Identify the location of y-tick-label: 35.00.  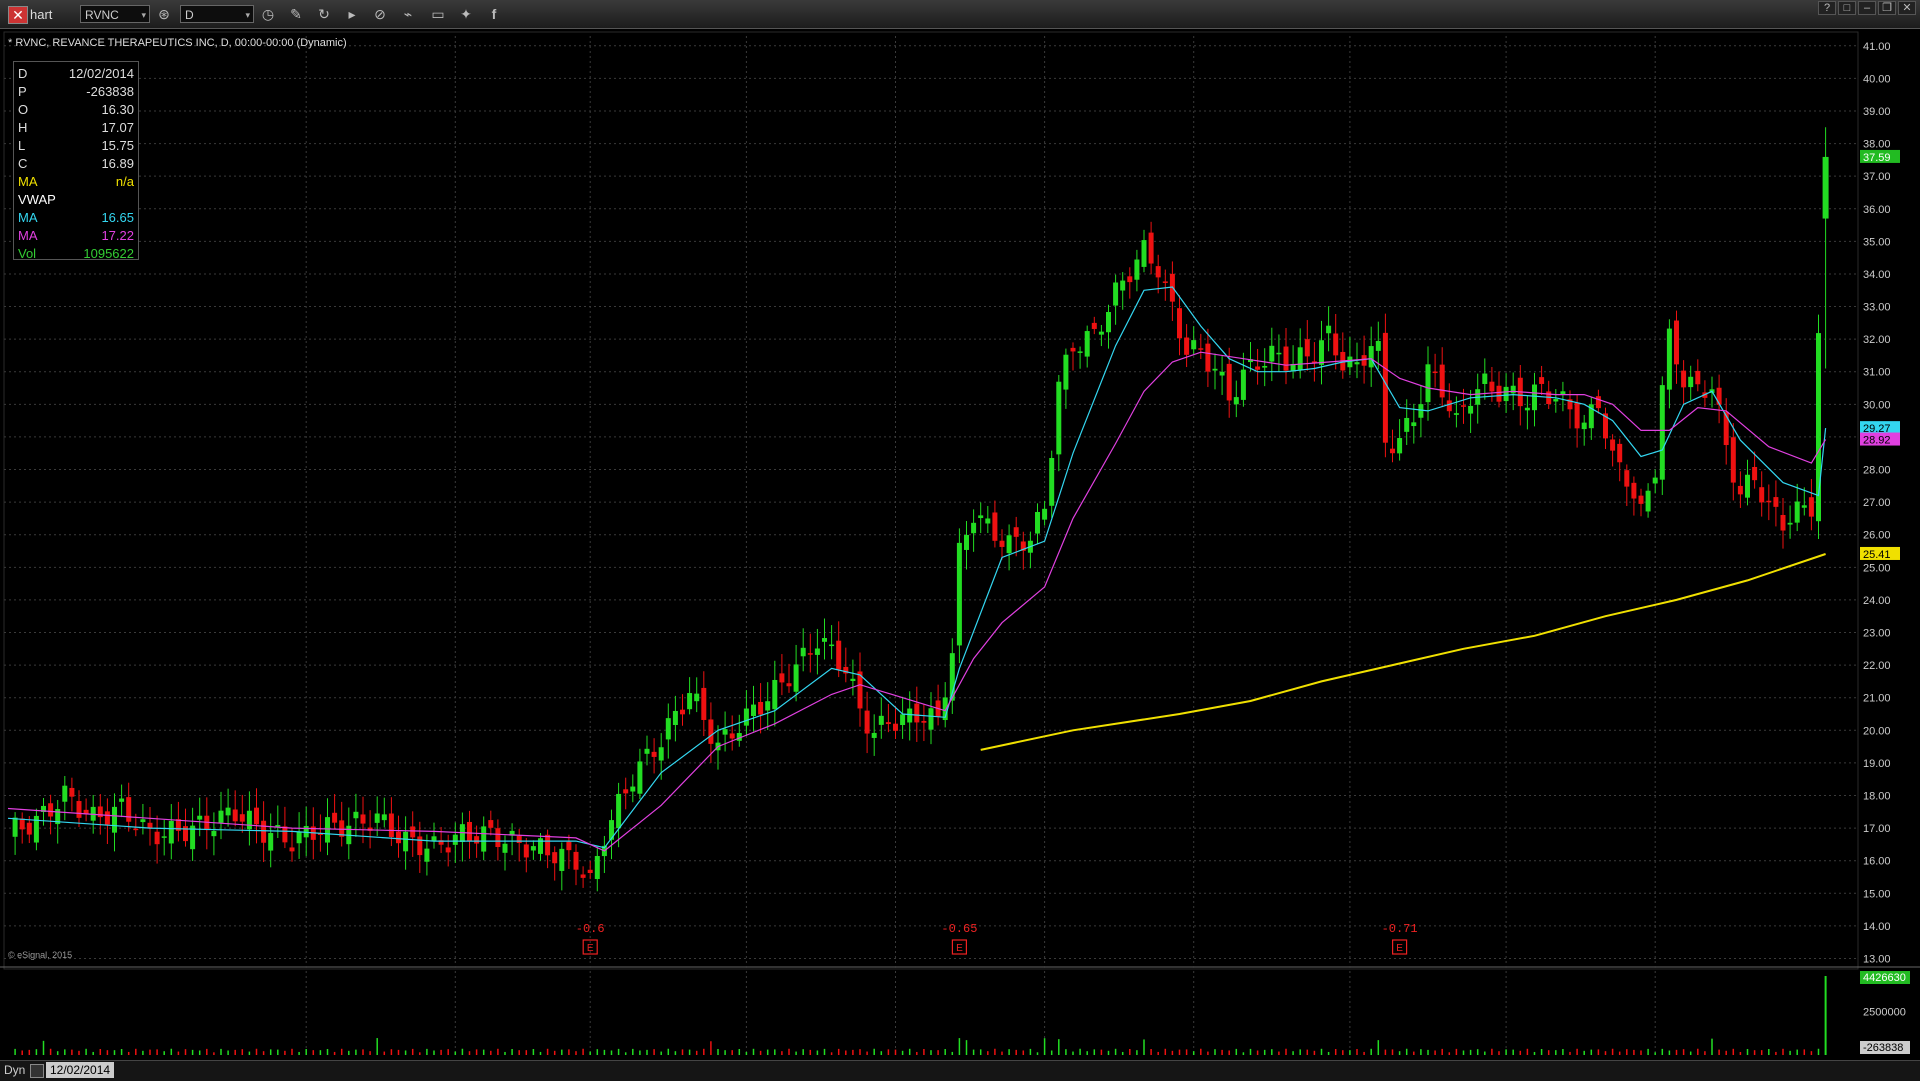
(1877, 242).